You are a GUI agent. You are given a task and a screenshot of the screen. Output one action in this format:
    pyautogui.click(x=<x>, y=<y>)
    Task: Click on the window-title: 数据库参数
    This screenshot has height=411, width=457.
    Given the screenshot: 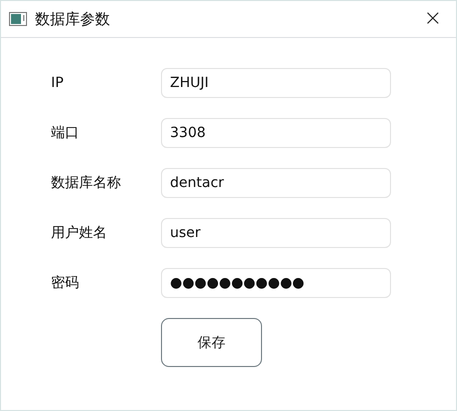 What is the action you would take?
    pyautogui.click(x=73, y=19)
    